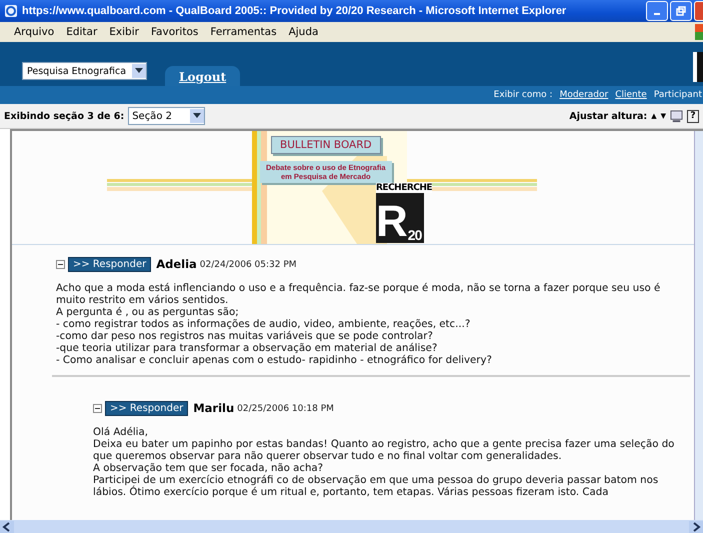  Describe the element at coordinates (176, 264) in the screenshot. I see `post-author: Adelia` at that location.